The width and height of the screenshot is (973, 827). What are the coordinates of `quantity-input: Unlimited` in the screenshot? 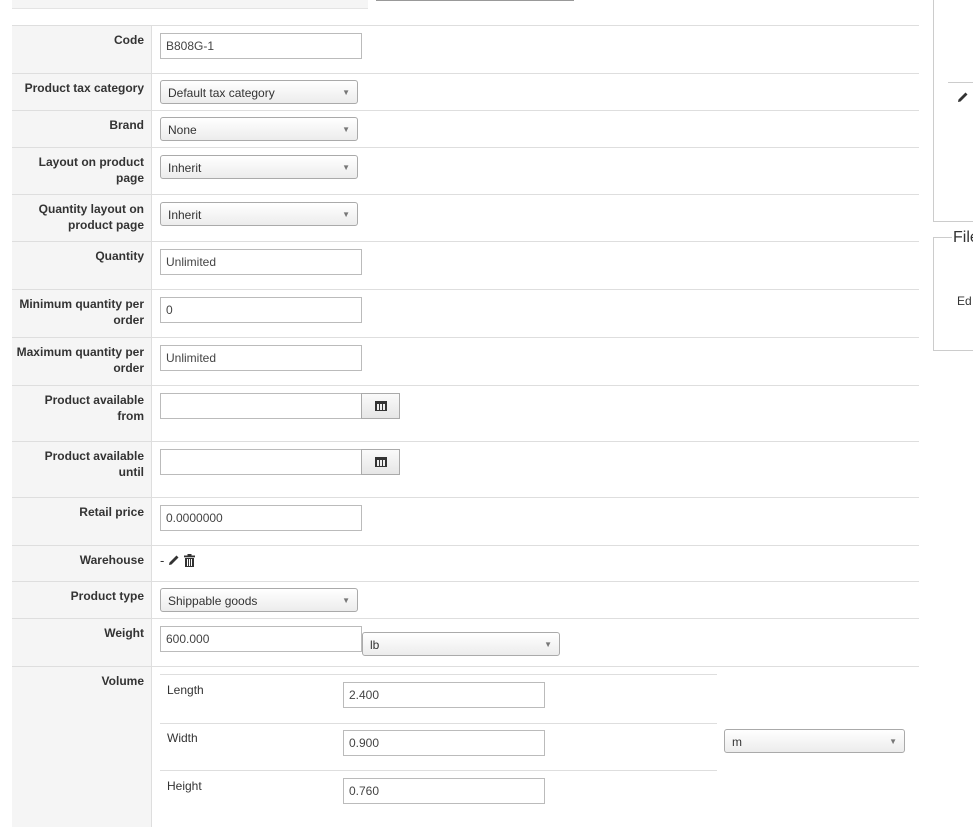 It's located at (261, 262).